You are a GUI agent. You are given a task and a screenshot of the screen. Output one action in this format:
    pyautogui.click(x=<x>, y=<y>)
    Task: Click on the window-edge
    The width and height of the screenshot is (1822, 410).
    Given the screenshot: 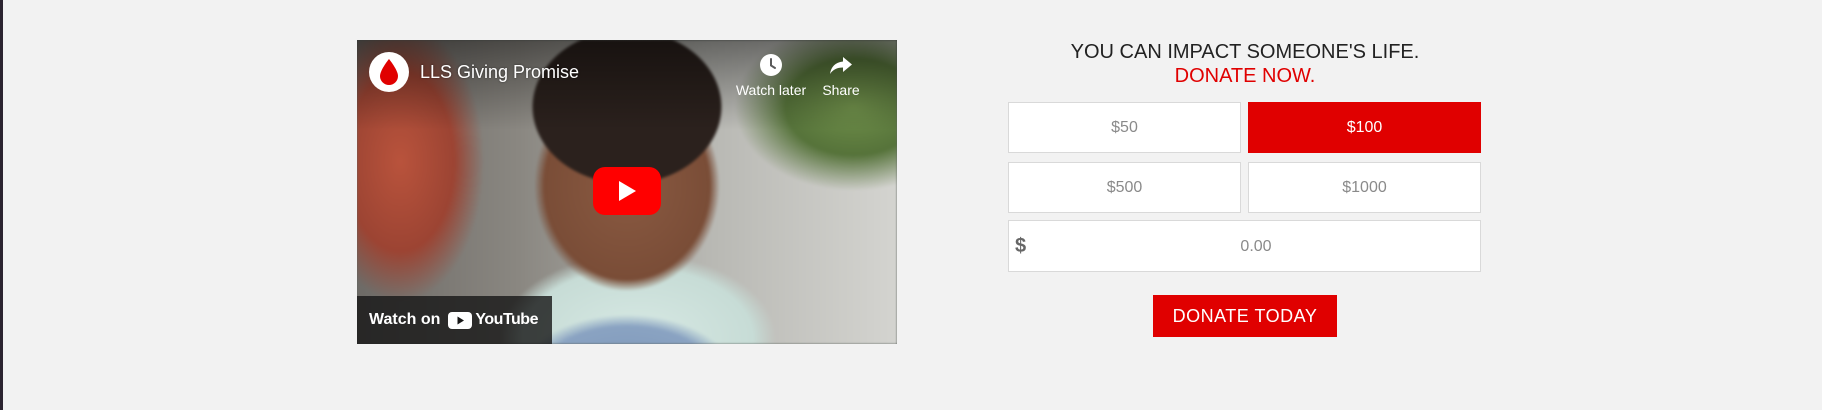 What is the action you would take?
    pyautogui.click(x=1, y=205)
    